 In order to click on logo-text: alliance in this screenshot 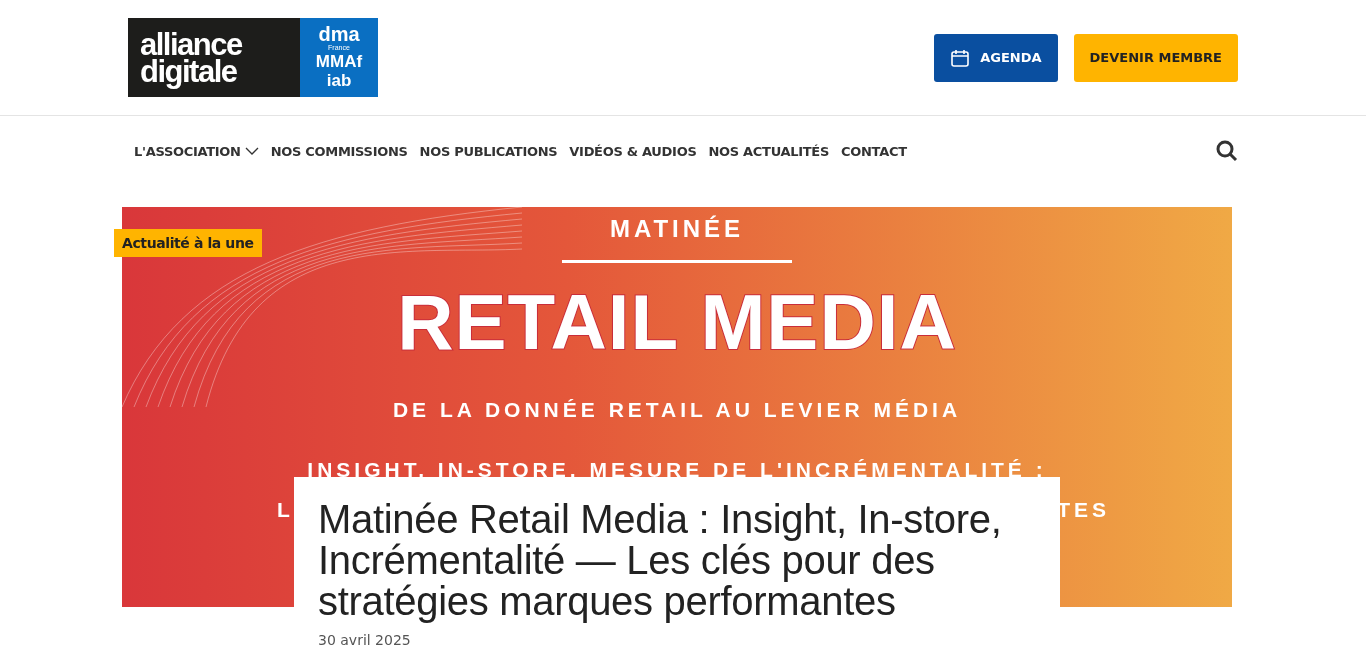, I will do `click(191, 44)`.